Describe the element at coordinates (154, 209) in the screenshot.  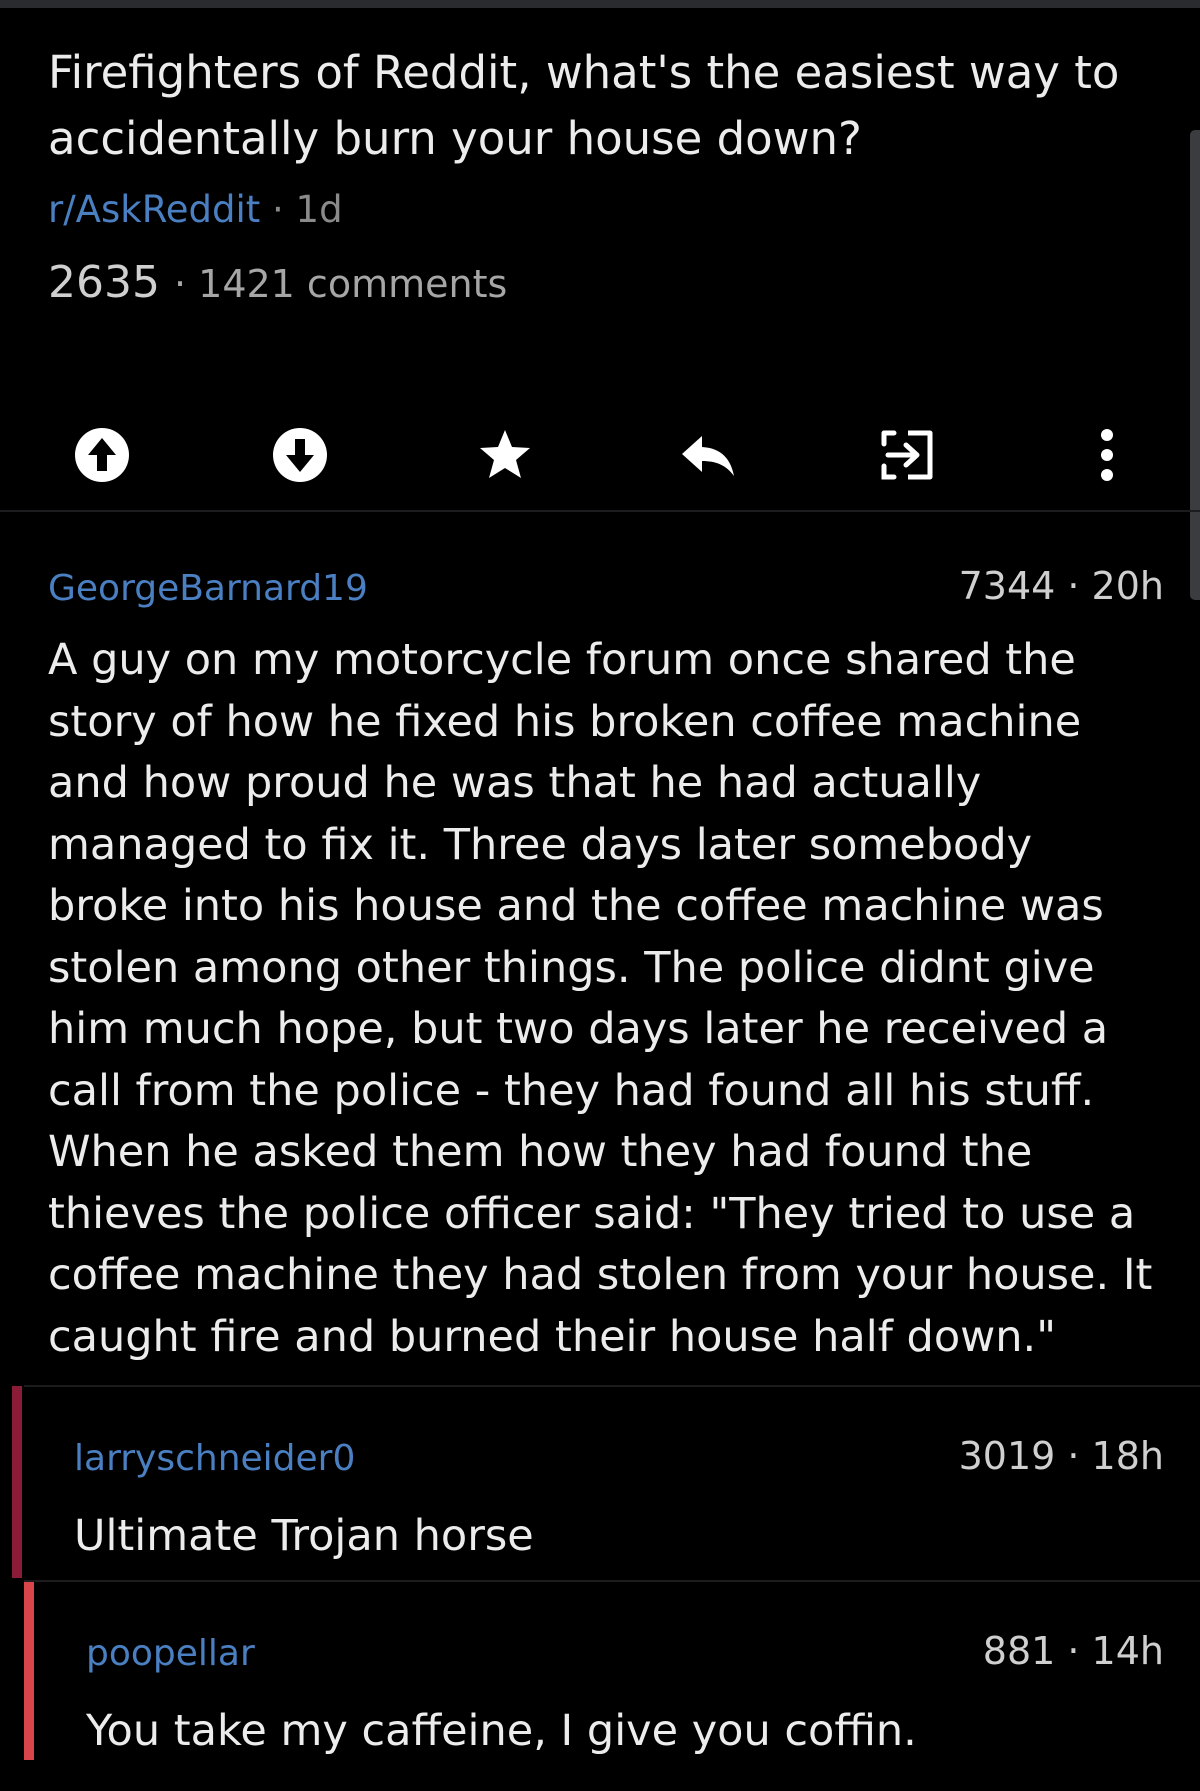
I see `subreddit-link: r/AskReddit` at that location.